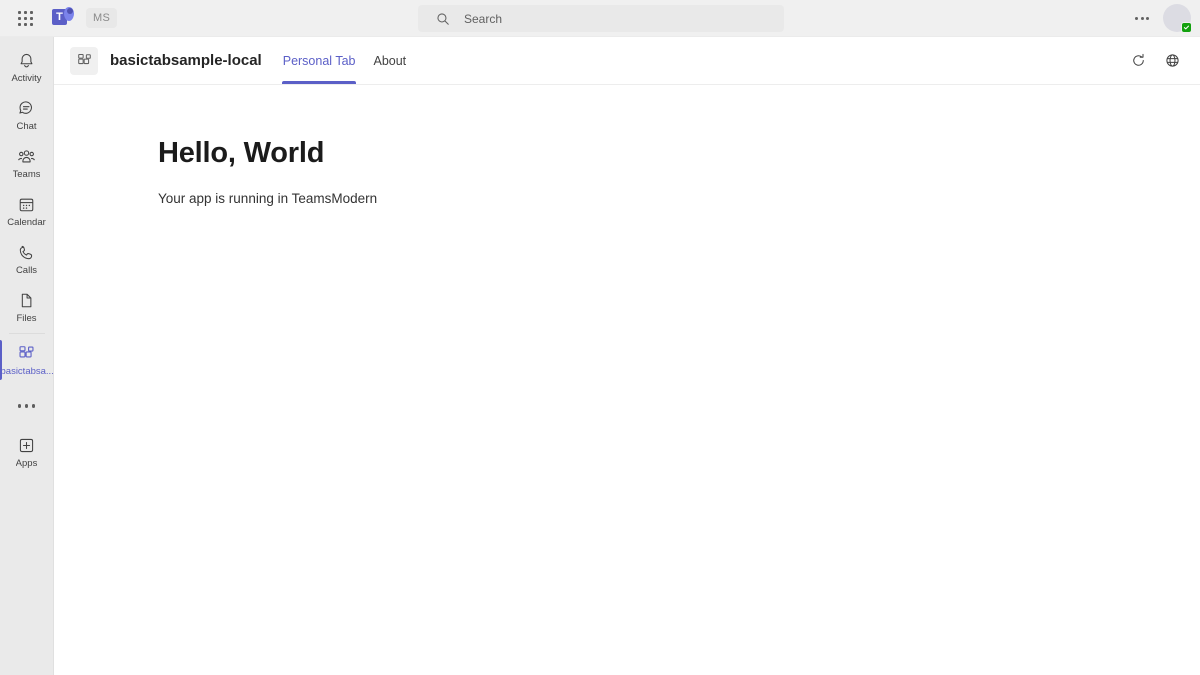 This screenshot has width=1200, height=675. What do you see at coordinates (186, 60) in the screenshot?
I see `page-title: basictabsample-local` at bounding box center [186, 60].